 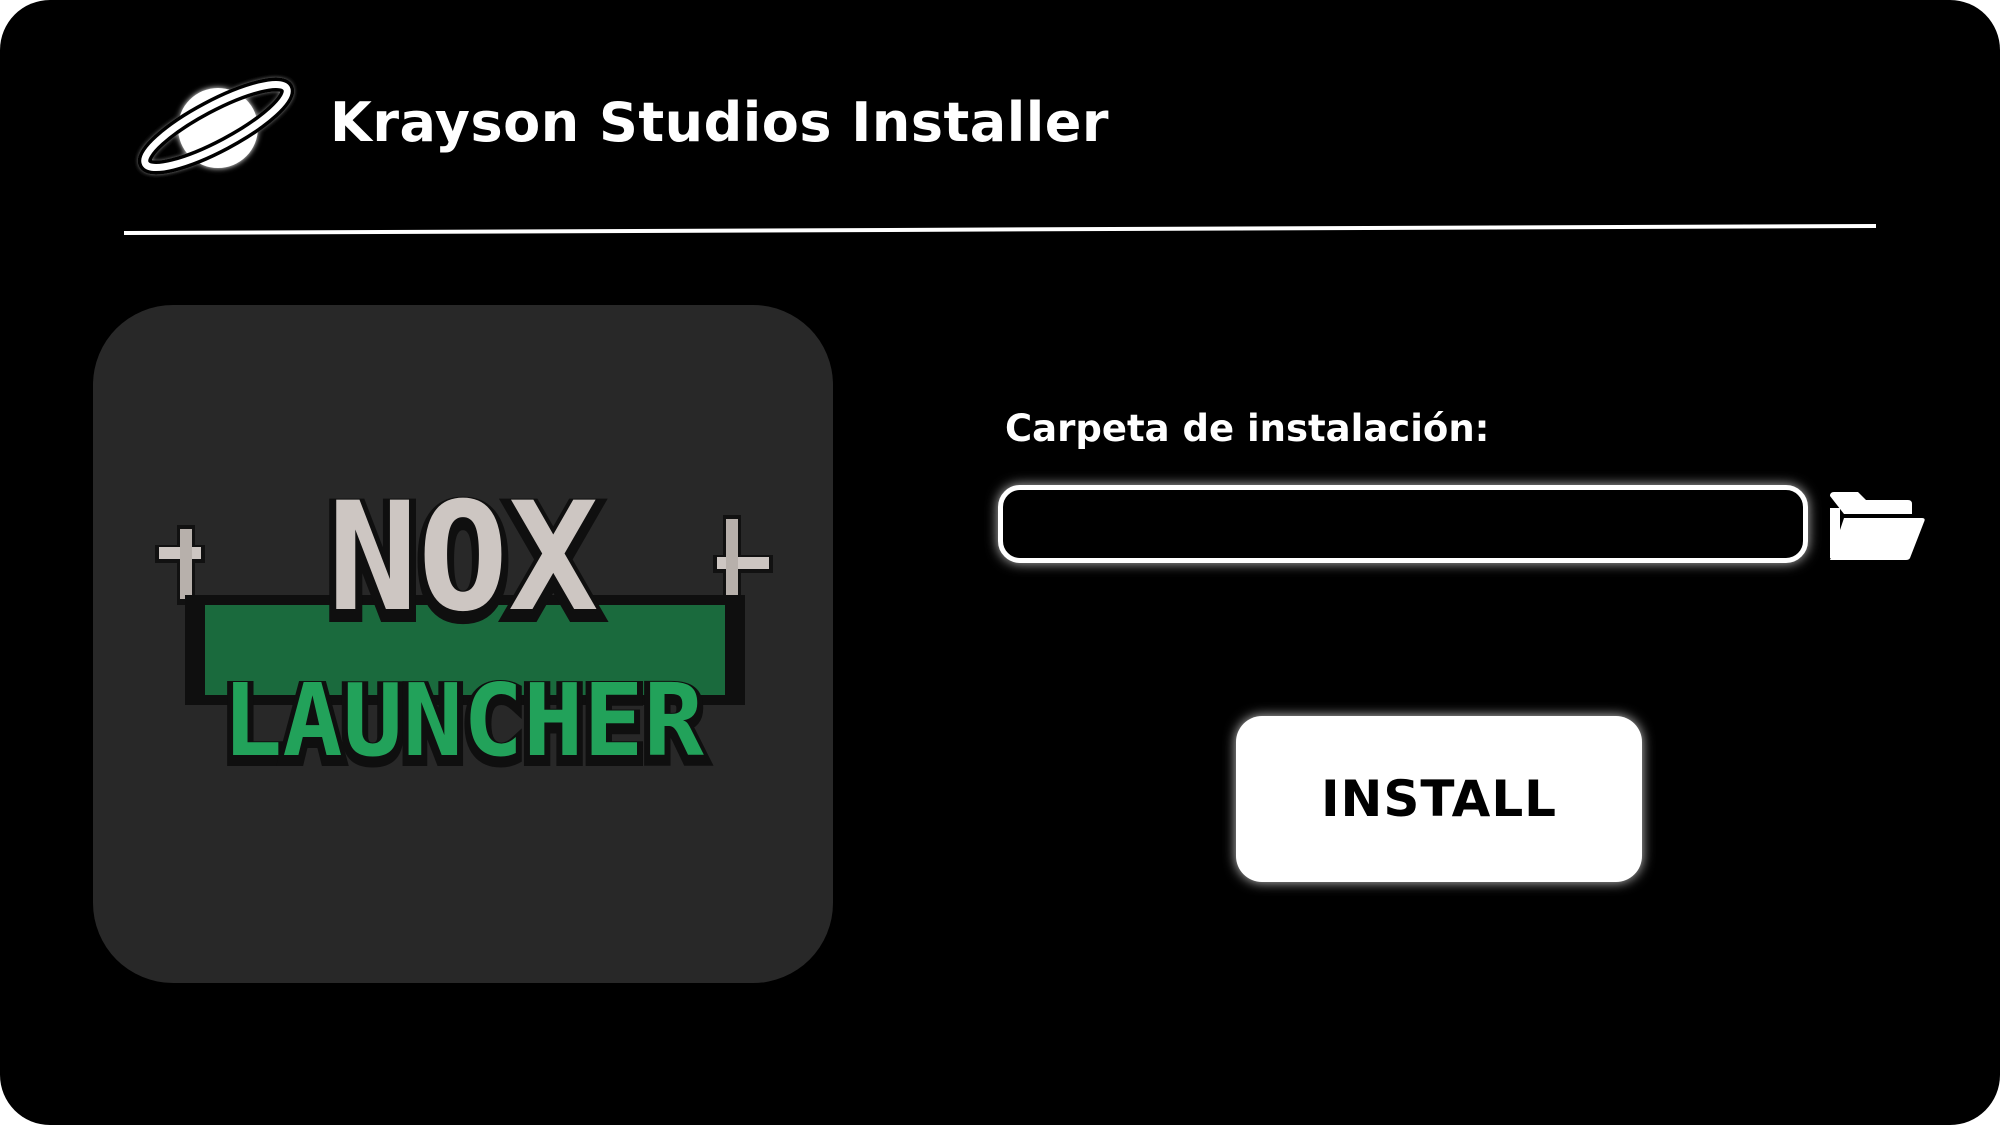 I want to click on install-path-input, so click(x=1403, y=524).